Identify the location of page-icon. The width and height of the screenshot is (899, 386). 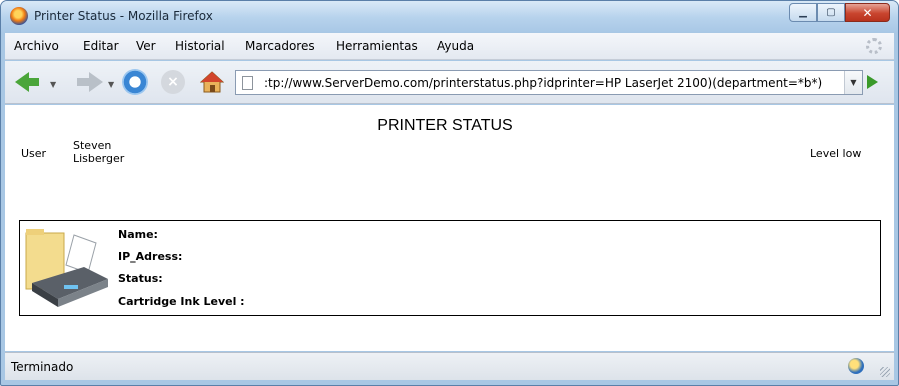
(247, 83).